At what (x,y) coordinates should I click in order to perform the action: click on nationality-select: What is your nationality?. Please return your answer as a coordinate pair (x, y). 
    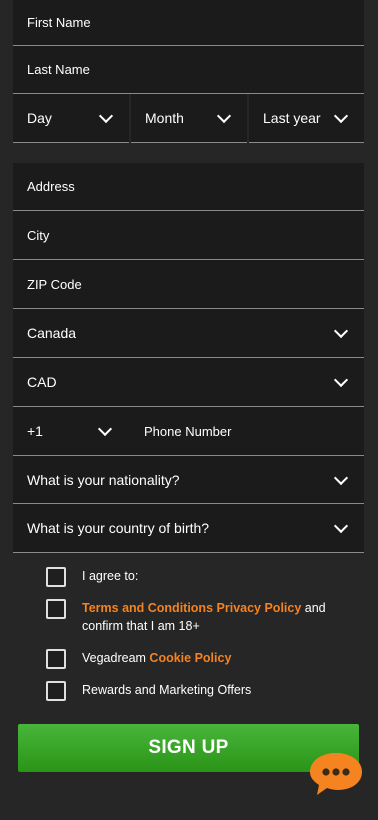
    Looking at the image, I should click on (188, 480).